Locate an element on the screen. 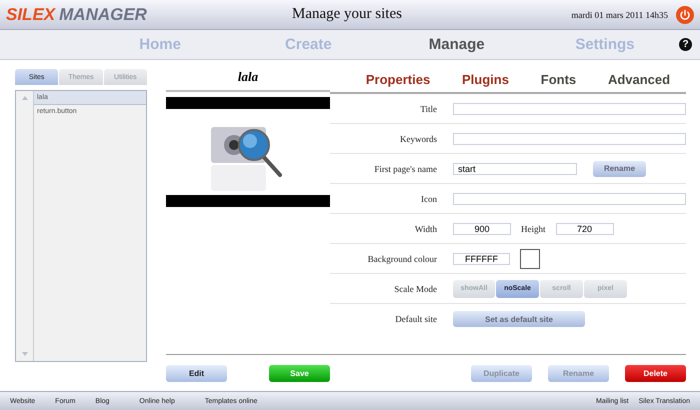 The image size is (700, 410). rename-button: Rename is located at coordinates (619, 168).